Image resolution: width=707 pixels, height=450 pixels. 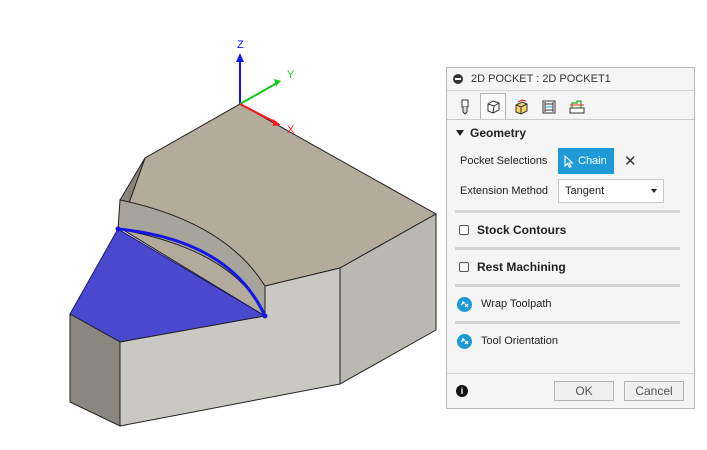 I want to click on tool-icon, so click(x=465, y=107).